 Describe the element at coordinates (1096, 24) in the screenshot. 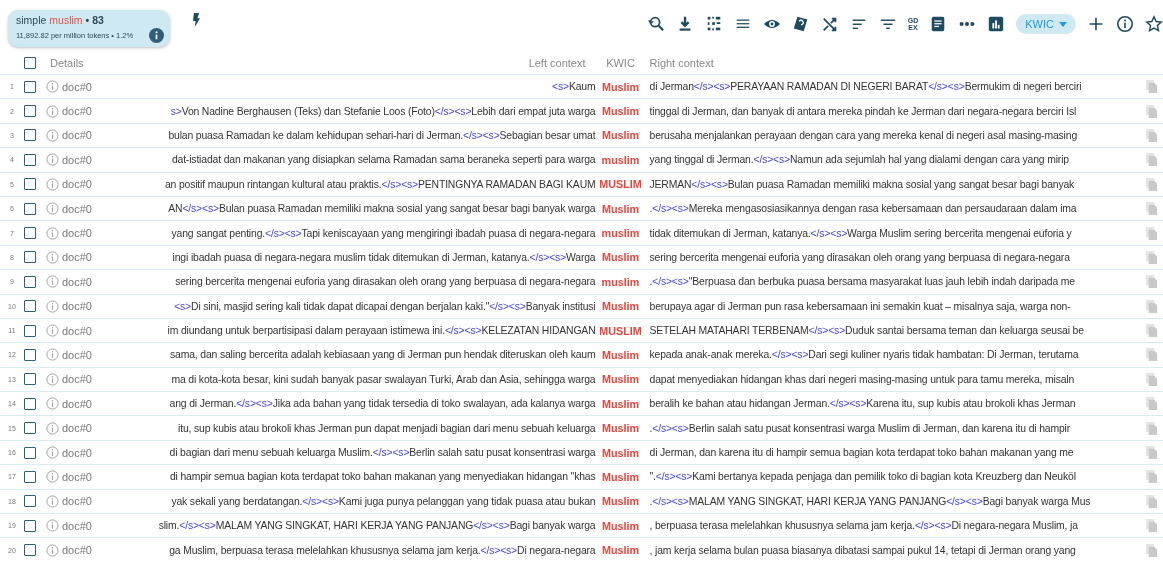

I see `plus-icon` at that location.